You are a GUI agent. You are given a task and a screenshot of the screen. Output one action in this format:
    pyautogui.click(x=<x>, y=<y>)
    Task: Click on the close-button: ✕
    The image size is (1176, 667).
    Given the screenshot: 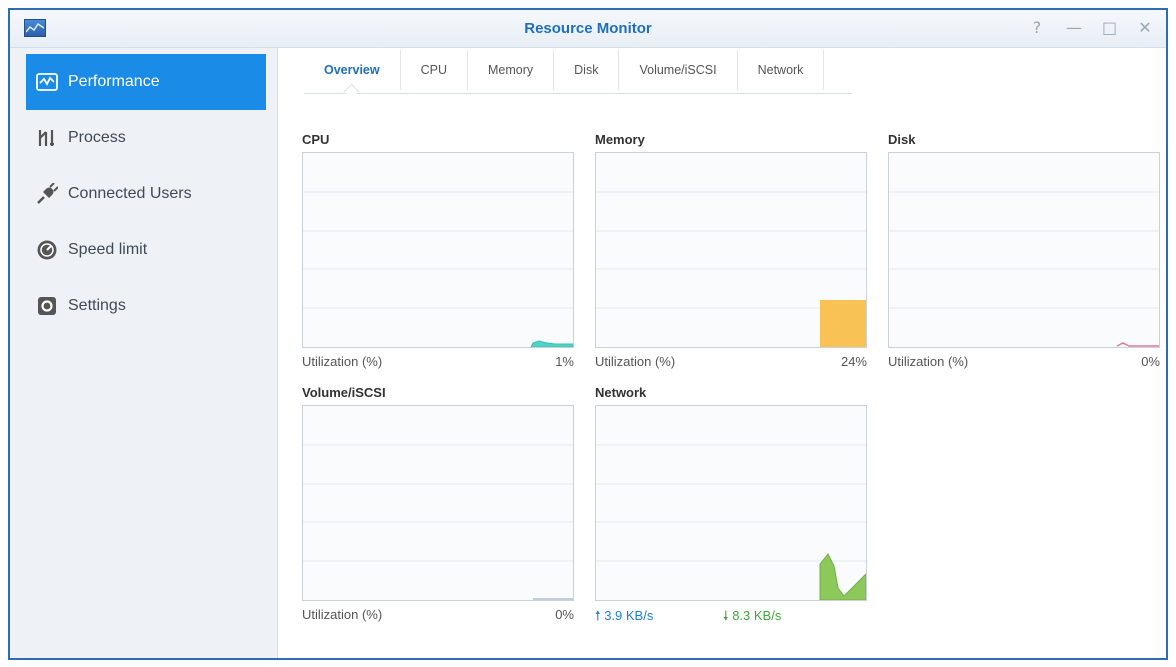 What is the action you would take?
    pyautogui.click(x=1145, y=28)
    